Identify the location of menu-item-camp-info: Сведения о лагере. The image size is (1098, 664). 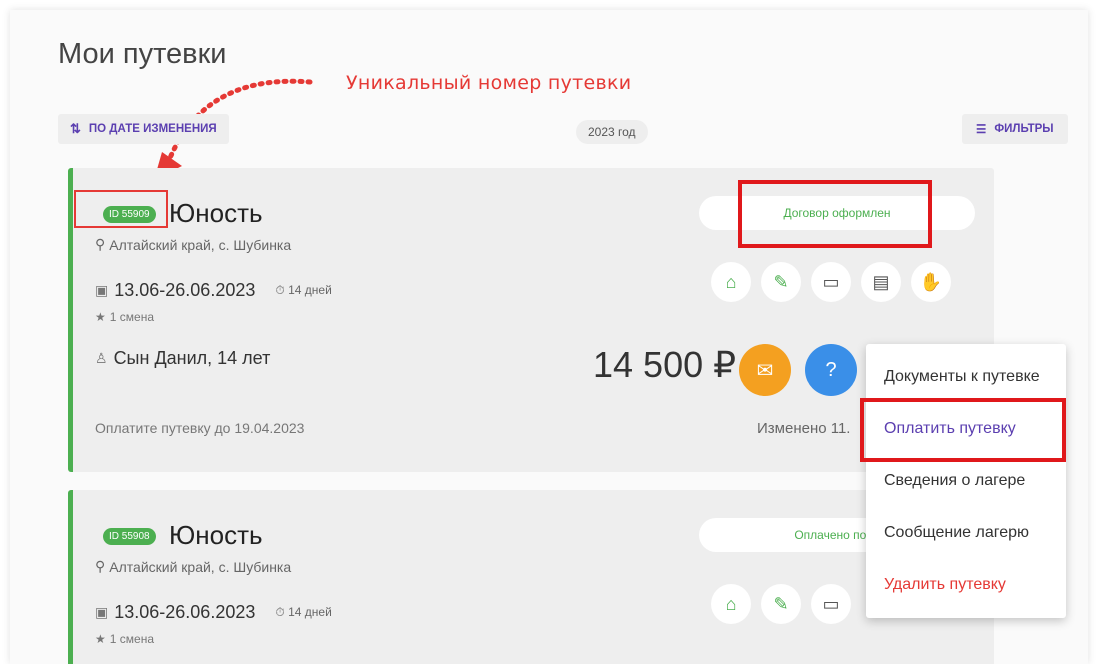
(954, 481).